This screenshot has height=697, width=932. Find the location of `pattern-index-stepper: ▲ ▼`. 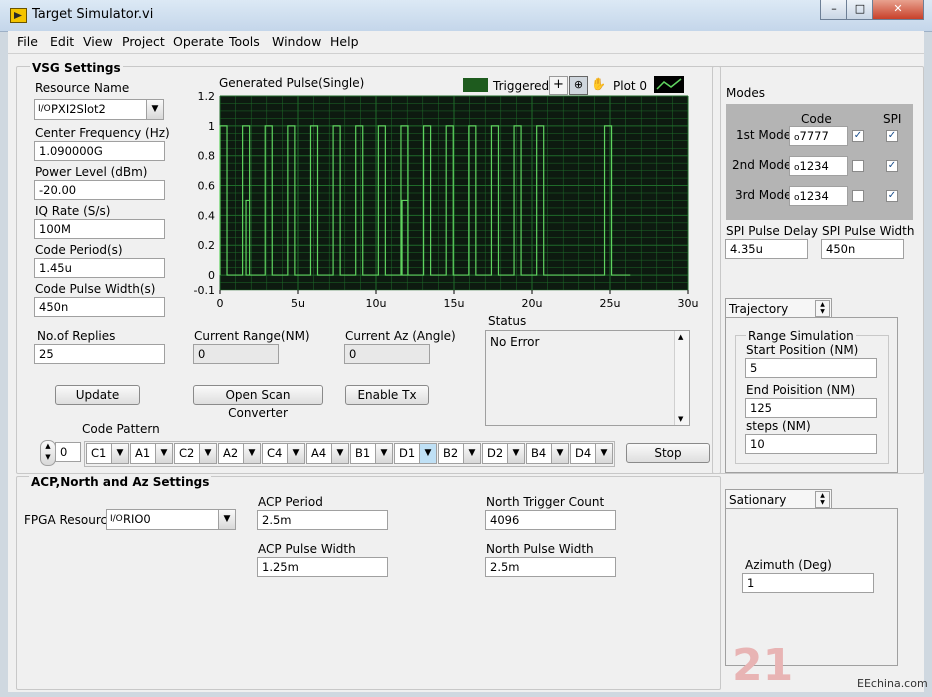

pattern-index-stepper: ▲ ▼ is located at coordinates (48, 453).